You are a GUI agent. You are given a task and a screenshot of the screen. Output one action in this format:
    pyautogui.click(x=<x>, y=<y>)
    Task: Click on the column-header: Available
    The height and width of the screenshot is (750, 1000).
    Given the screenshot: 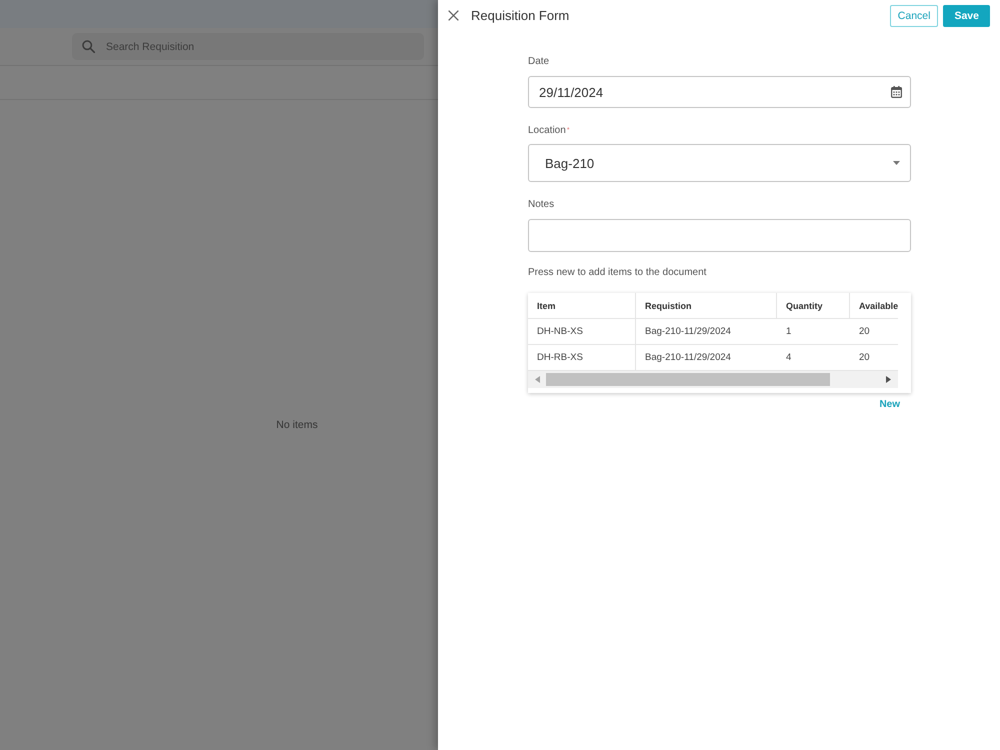 What is the action you would take?
    pyautogui.click(x=874, y=306)
    